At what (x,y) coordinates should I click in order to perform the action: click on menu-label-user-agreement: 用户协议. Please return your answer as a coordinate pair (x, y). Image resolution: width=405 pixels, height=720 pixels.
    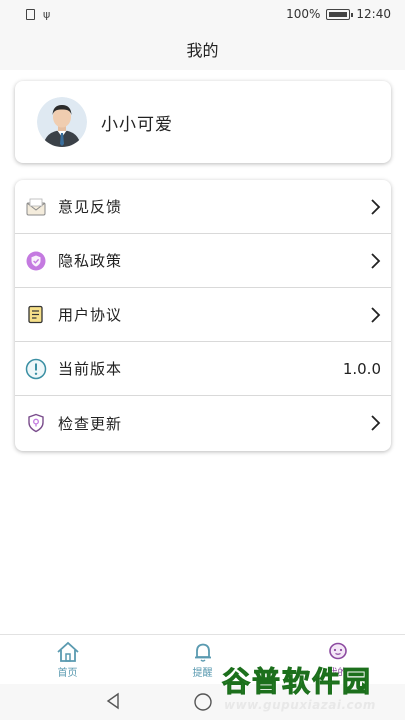
    Looking at the image, I should click on (90, 315).